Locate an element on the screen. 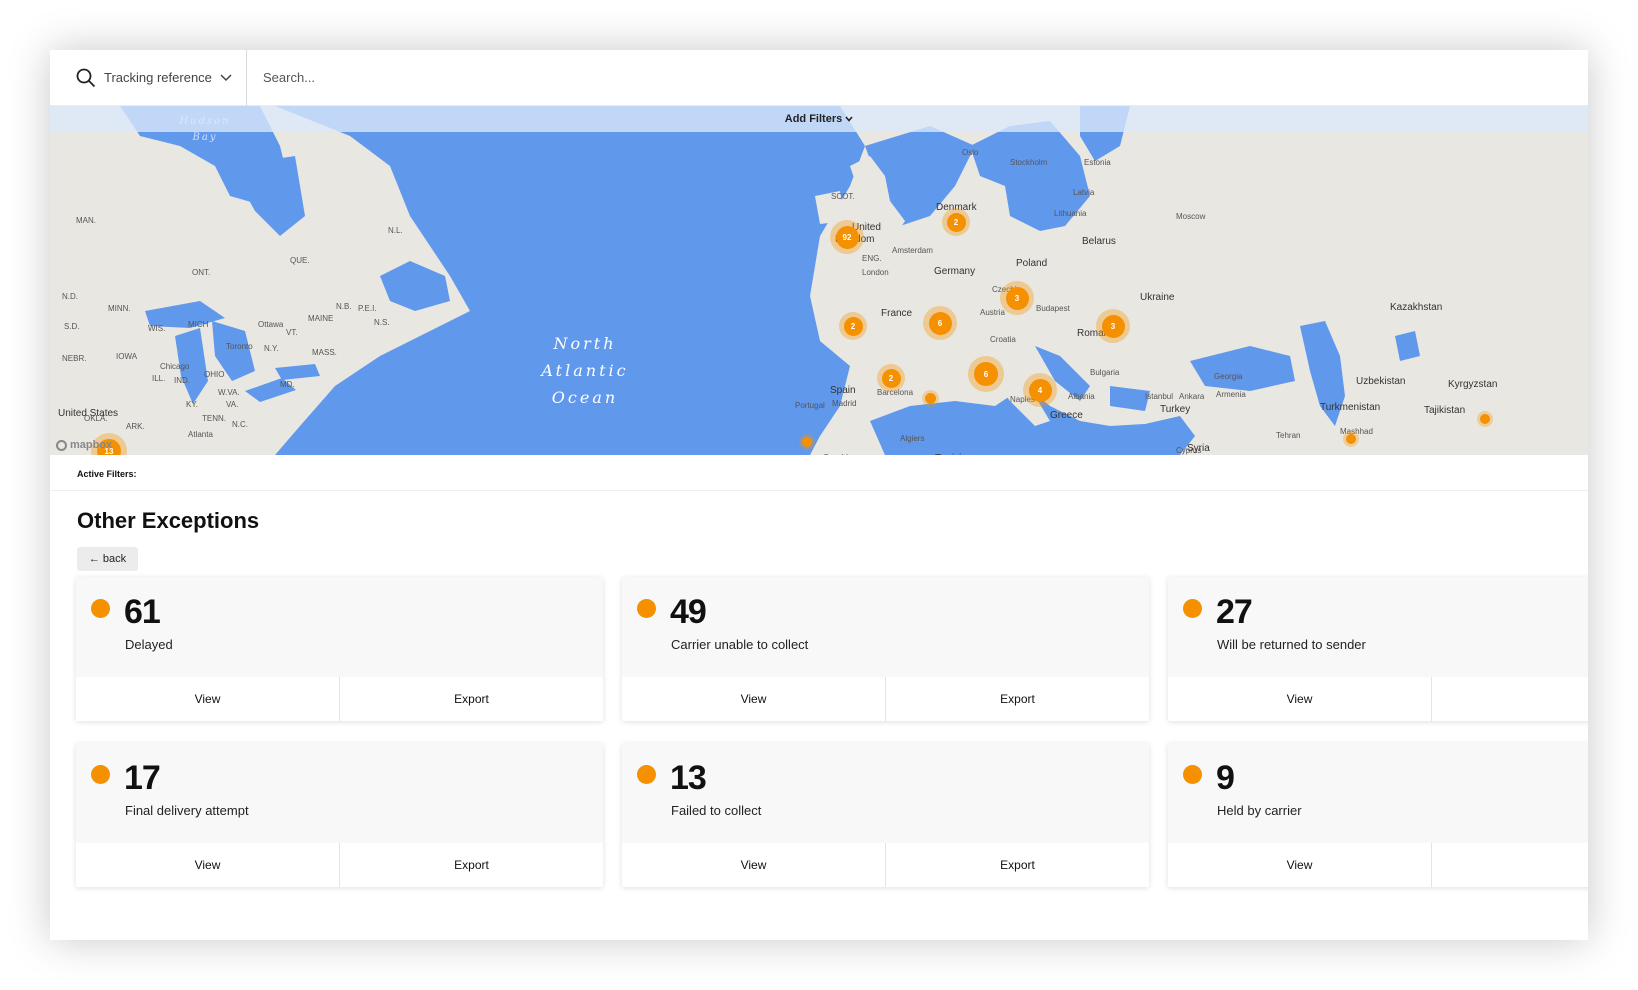 The image size is (1638, 990). map-place-label: Mashhad is located at coordinates (1356, 431).